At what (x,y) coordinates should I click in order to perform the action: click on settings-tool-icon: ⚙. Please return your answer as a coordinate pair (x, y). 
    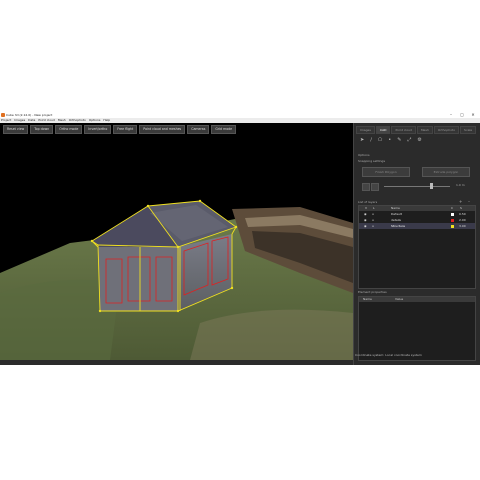
    Looking at the image, I should click on (419, 140).